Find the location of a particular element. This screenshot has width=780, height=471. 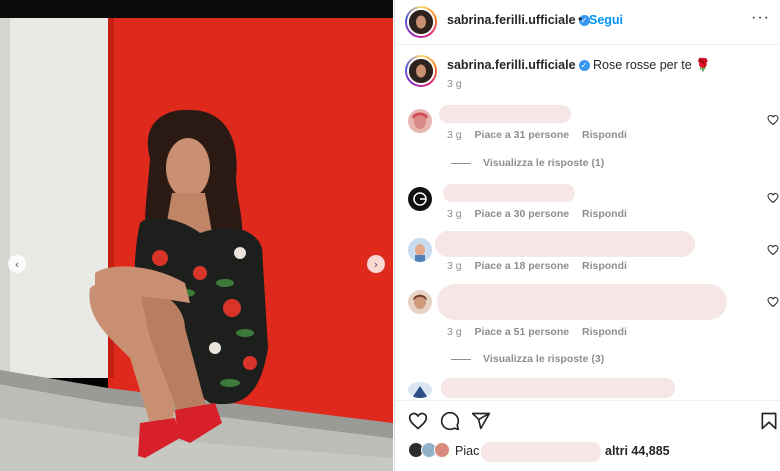

more-options-button: ··· is located at coordinates (760, 18).